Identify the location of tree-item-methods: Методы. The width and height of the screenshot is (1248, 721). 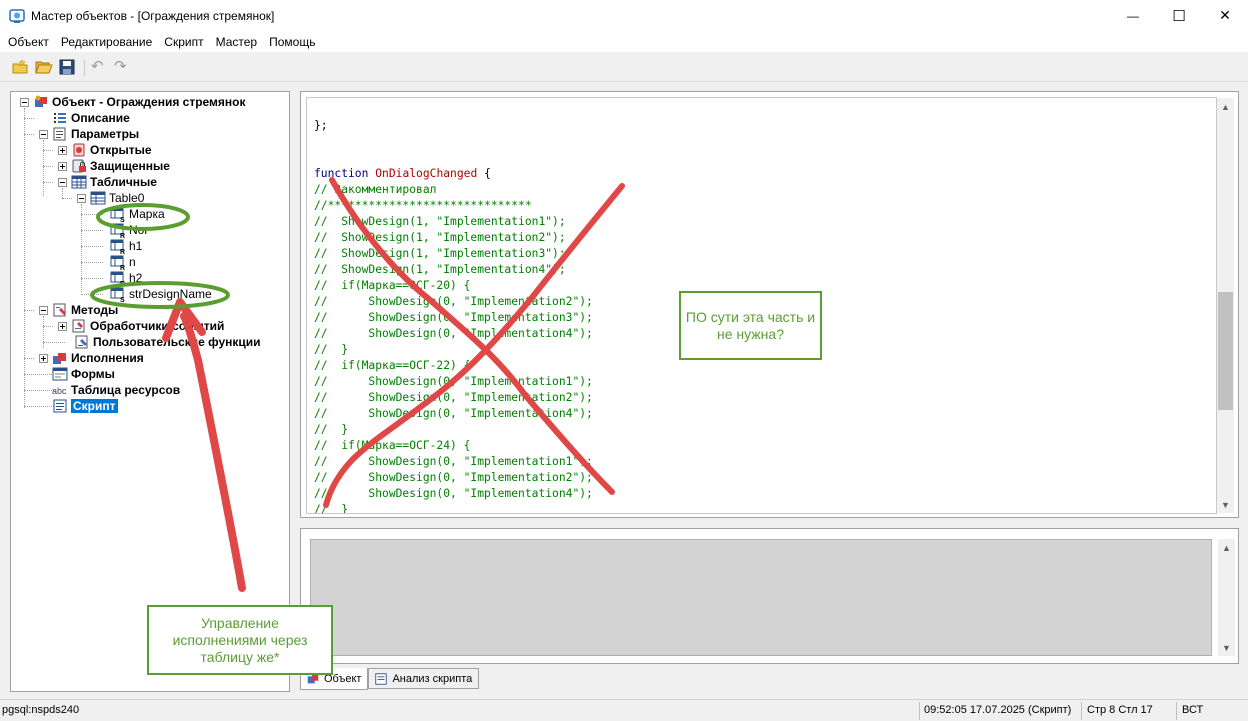
(78, 310).